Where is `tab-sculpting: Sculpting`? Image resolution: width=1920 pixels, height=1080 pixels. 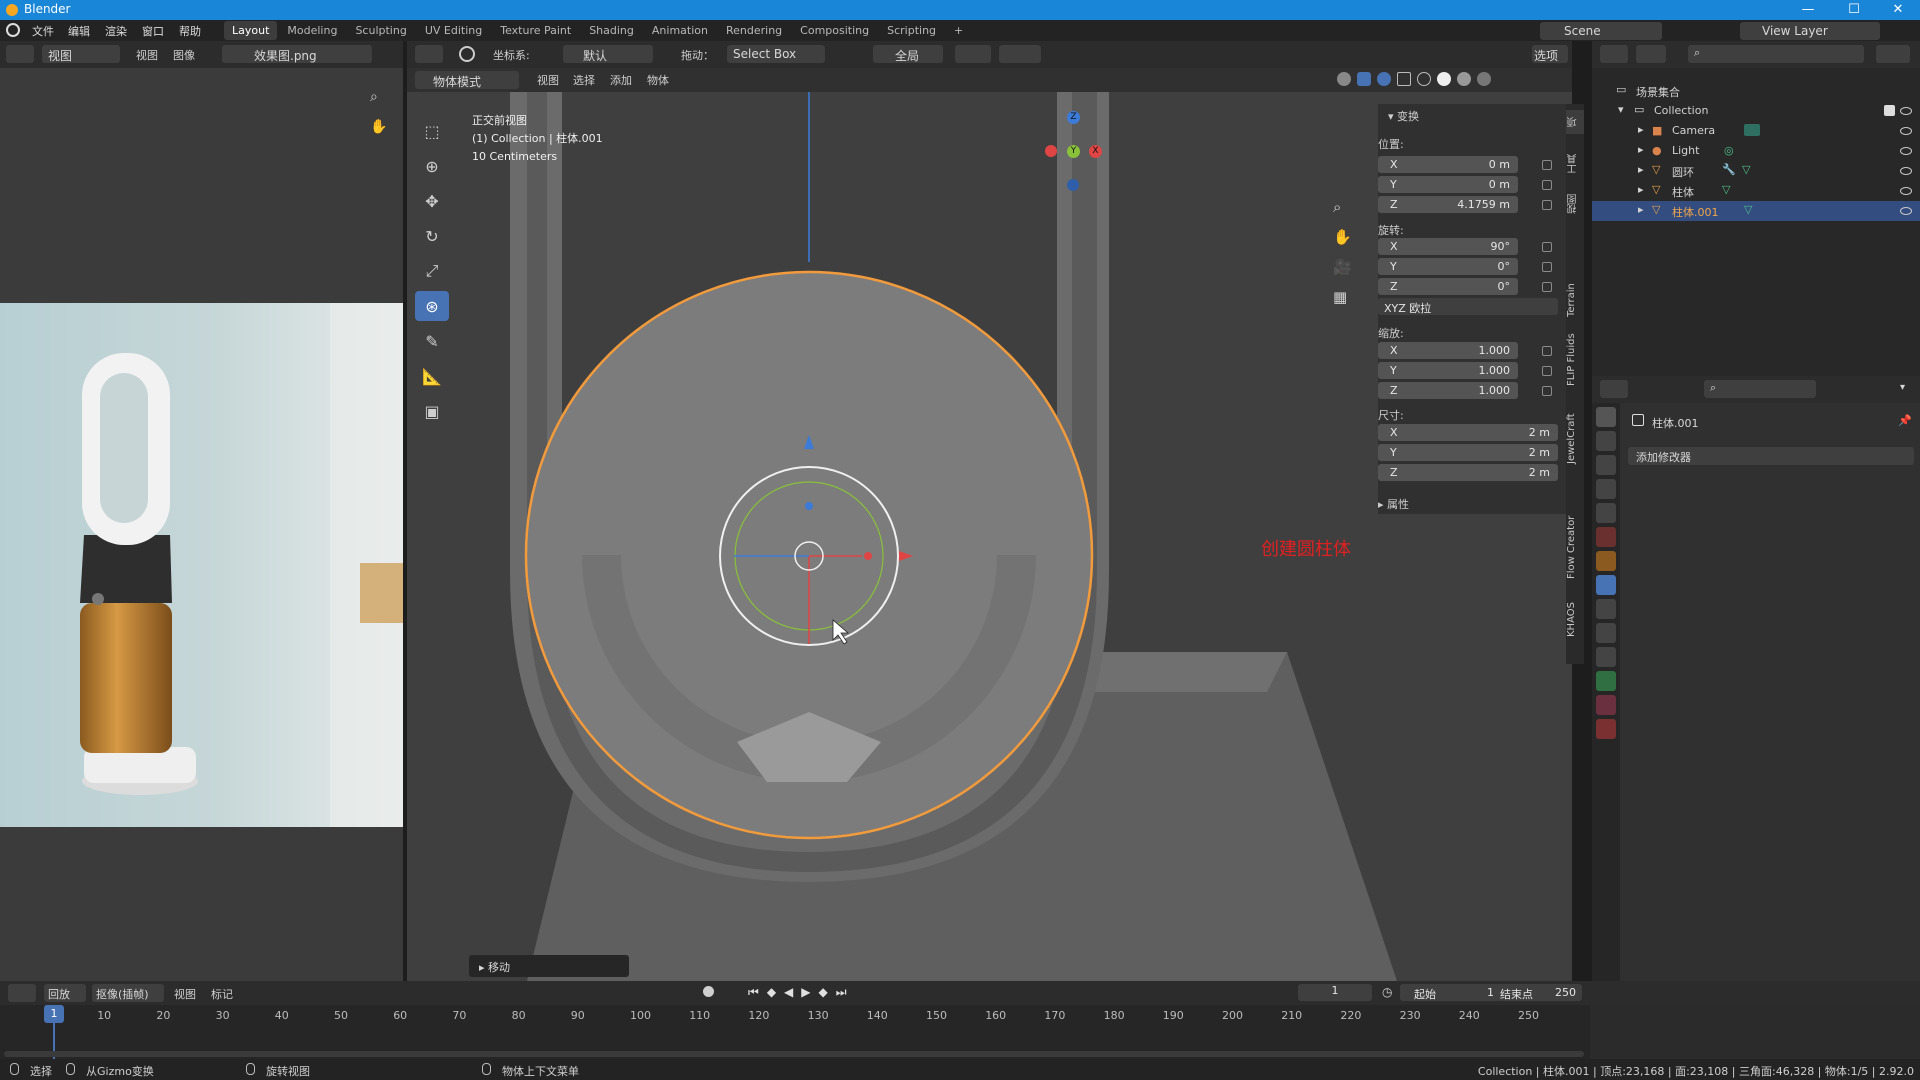
tab-sculpting: Sculpting is located at coordinates (380, 30).